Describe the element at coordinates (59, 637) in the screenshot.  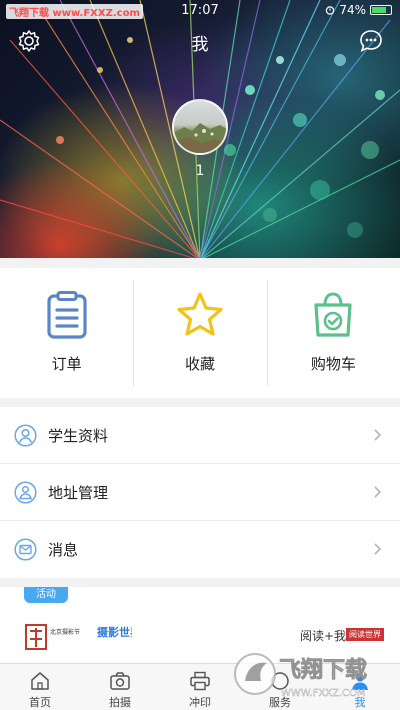
I see `photo-festival-logo: 北京摄影节` at that location.